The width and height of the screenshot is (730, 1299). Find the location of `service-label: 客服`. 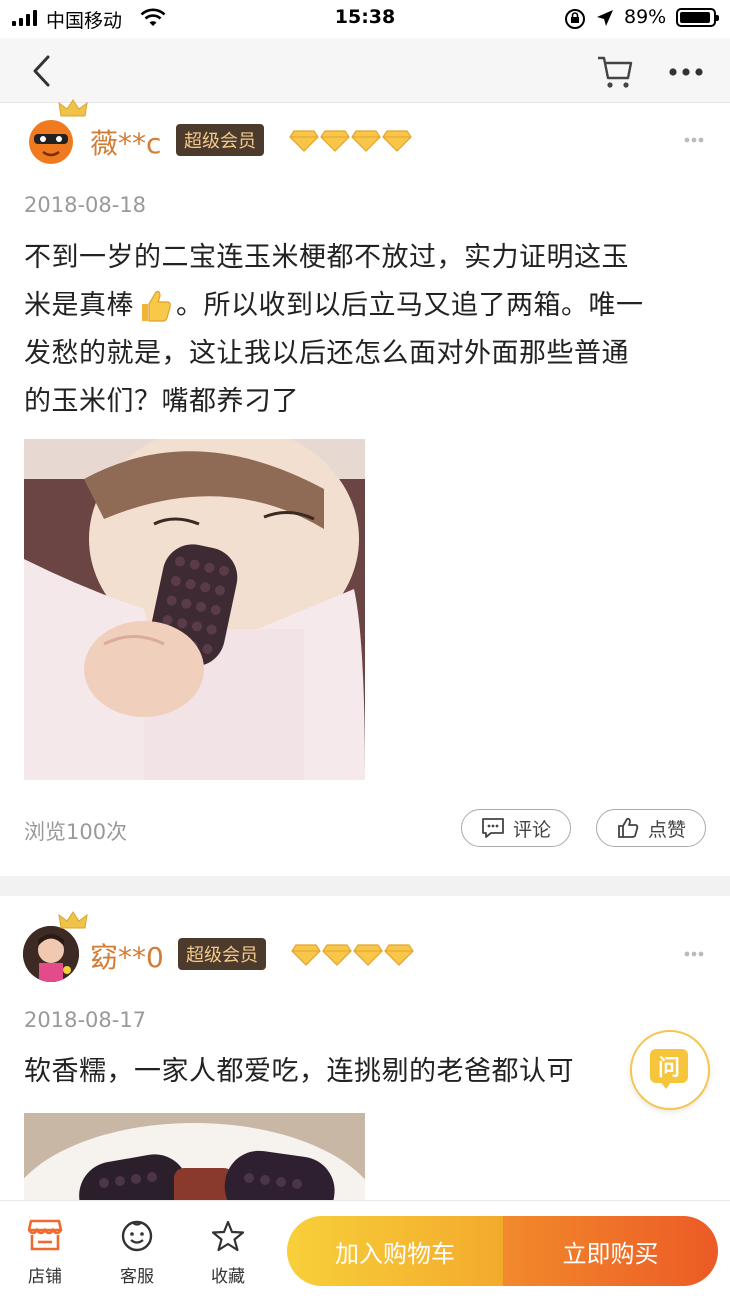

service-label: 客服 is located at coordinates (137, 1277).